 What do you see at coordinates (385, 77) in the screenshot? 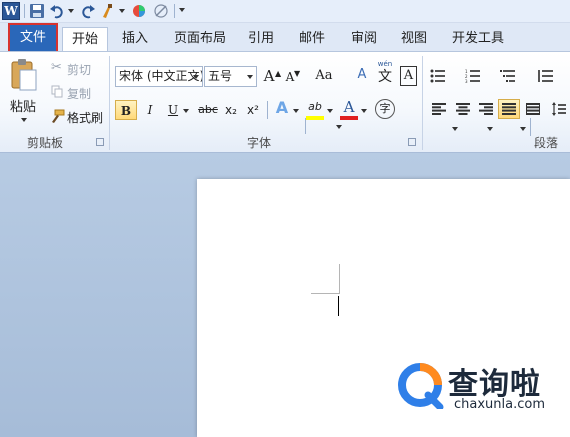
I see `phonetic-guide-button: 文` at bounding box center [385, 77].